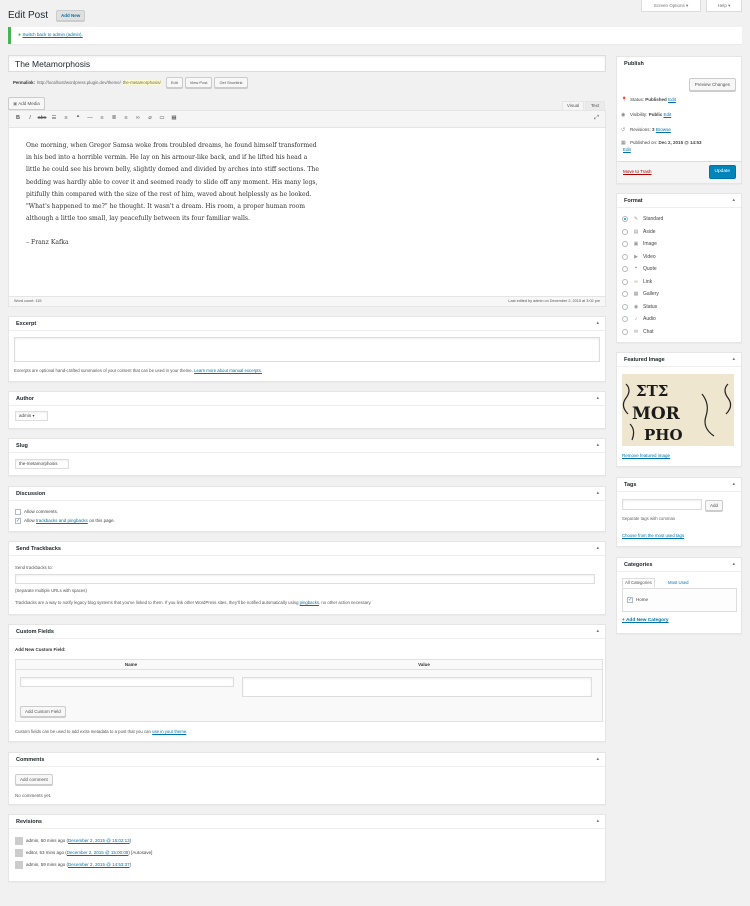 The image size is (750, 906). Describe the element at coordinates (78, 118) in the screenshot. I see `blockquote-icon: ❝` at that location.